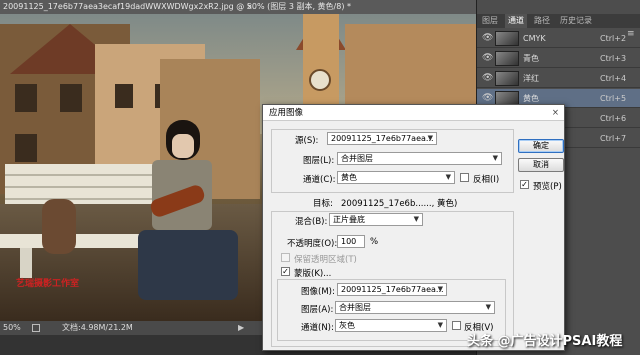  Describe the element at coordinates (391, 325) in the screenshot. I see `mask-channel-select: 灰色 ▼` at that location.